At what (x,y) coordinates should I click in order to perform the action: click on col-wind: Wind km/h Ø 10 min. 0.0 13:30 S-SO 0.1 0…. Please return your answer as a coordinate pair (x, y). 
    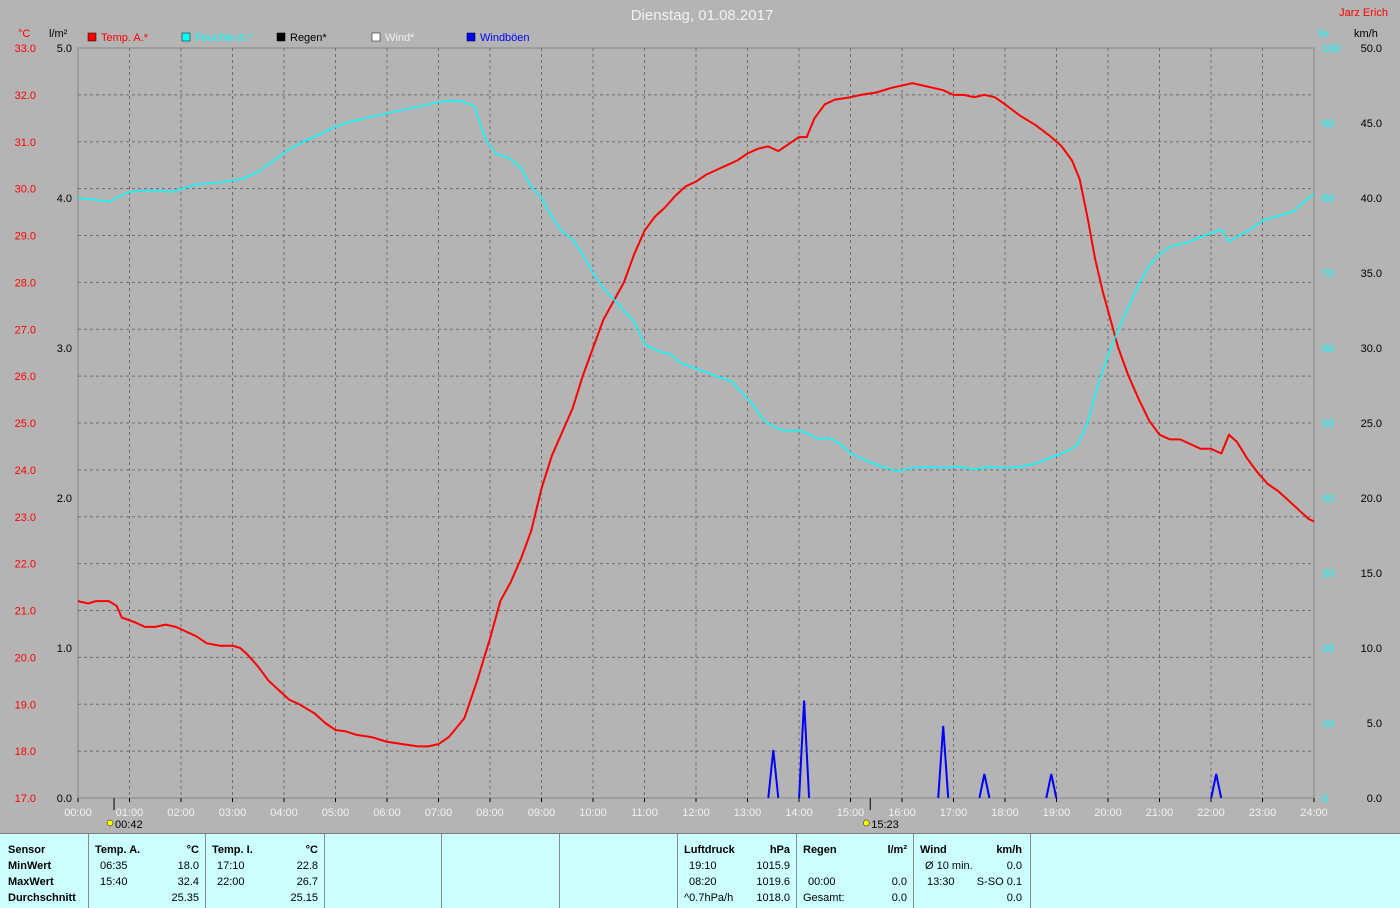
    Looking at the image, I should click on (972, 871).